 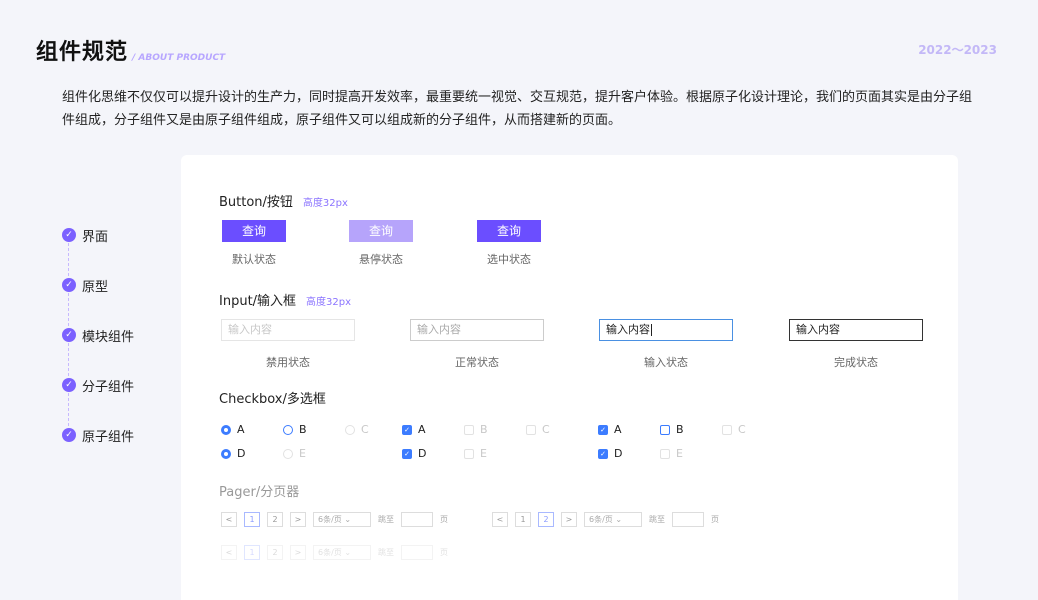 I want to click on query-button-hover: 查询, so click(x=381, y=231).